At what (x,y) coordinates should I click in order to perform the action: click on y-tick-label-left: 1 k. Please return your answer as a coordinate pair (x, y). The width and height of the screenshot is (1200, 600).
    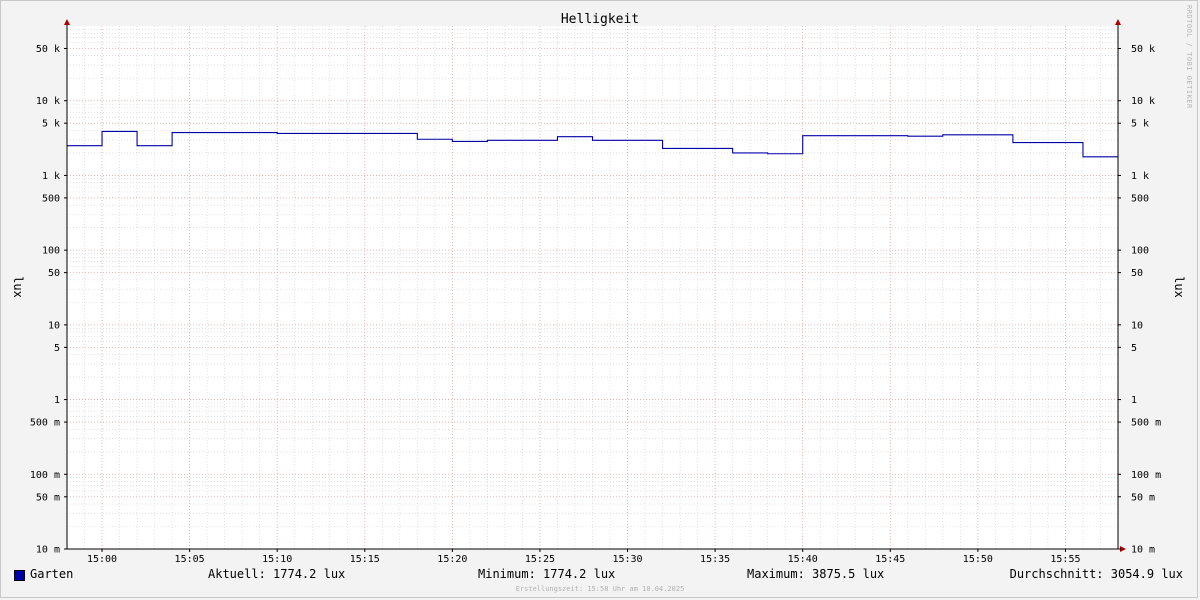
    Looking at the image, I should click on (51, 176).